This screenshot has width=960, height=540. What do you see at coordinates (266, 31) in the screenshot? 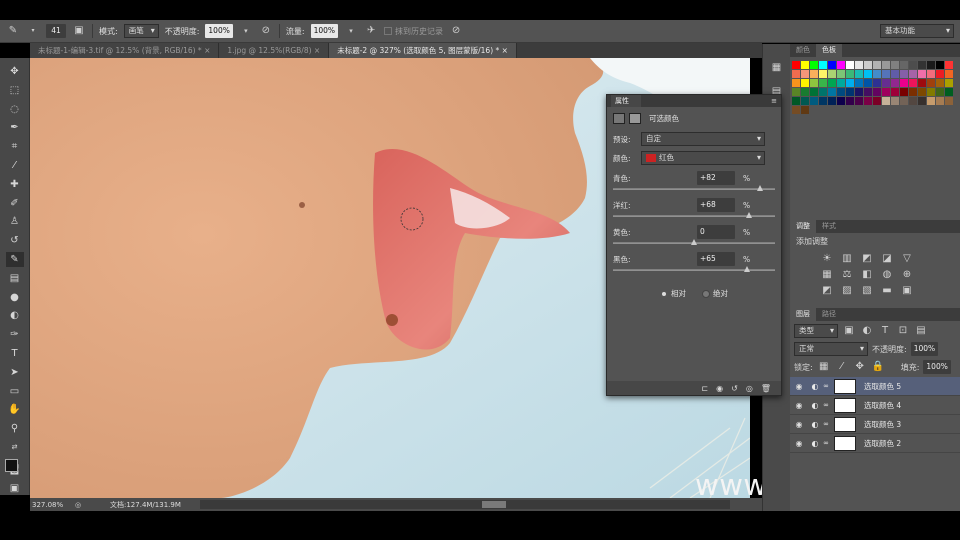
I see `pressure-opacity-icon: ⊘` at bounding box center [266, 31].